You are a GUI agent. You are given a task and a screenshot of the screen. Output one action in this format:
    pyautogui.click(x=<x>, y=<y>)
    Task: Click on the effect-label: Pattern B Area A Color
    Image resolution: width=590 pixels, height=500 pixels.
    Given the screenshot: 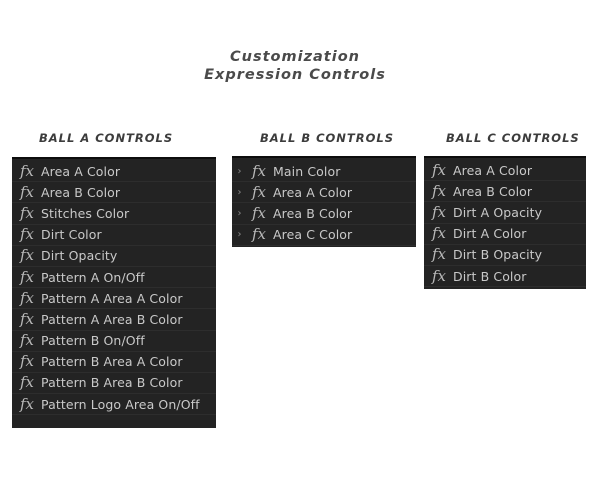 What is the action you would take?
    pyautogui.click(x=112, y=362)
    